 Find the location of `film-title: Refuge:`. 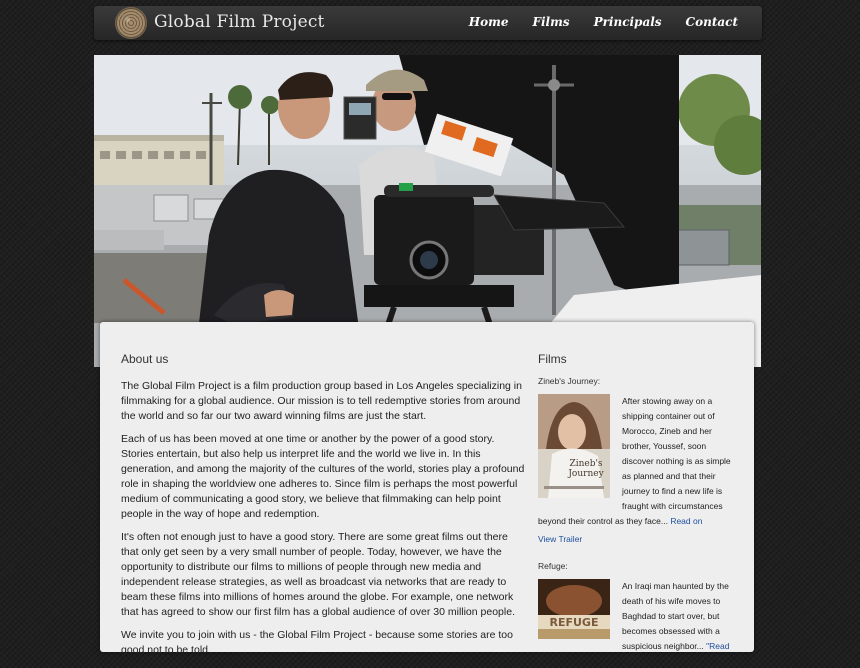

film-title: Refuge: is located at coordinates (553, 566).